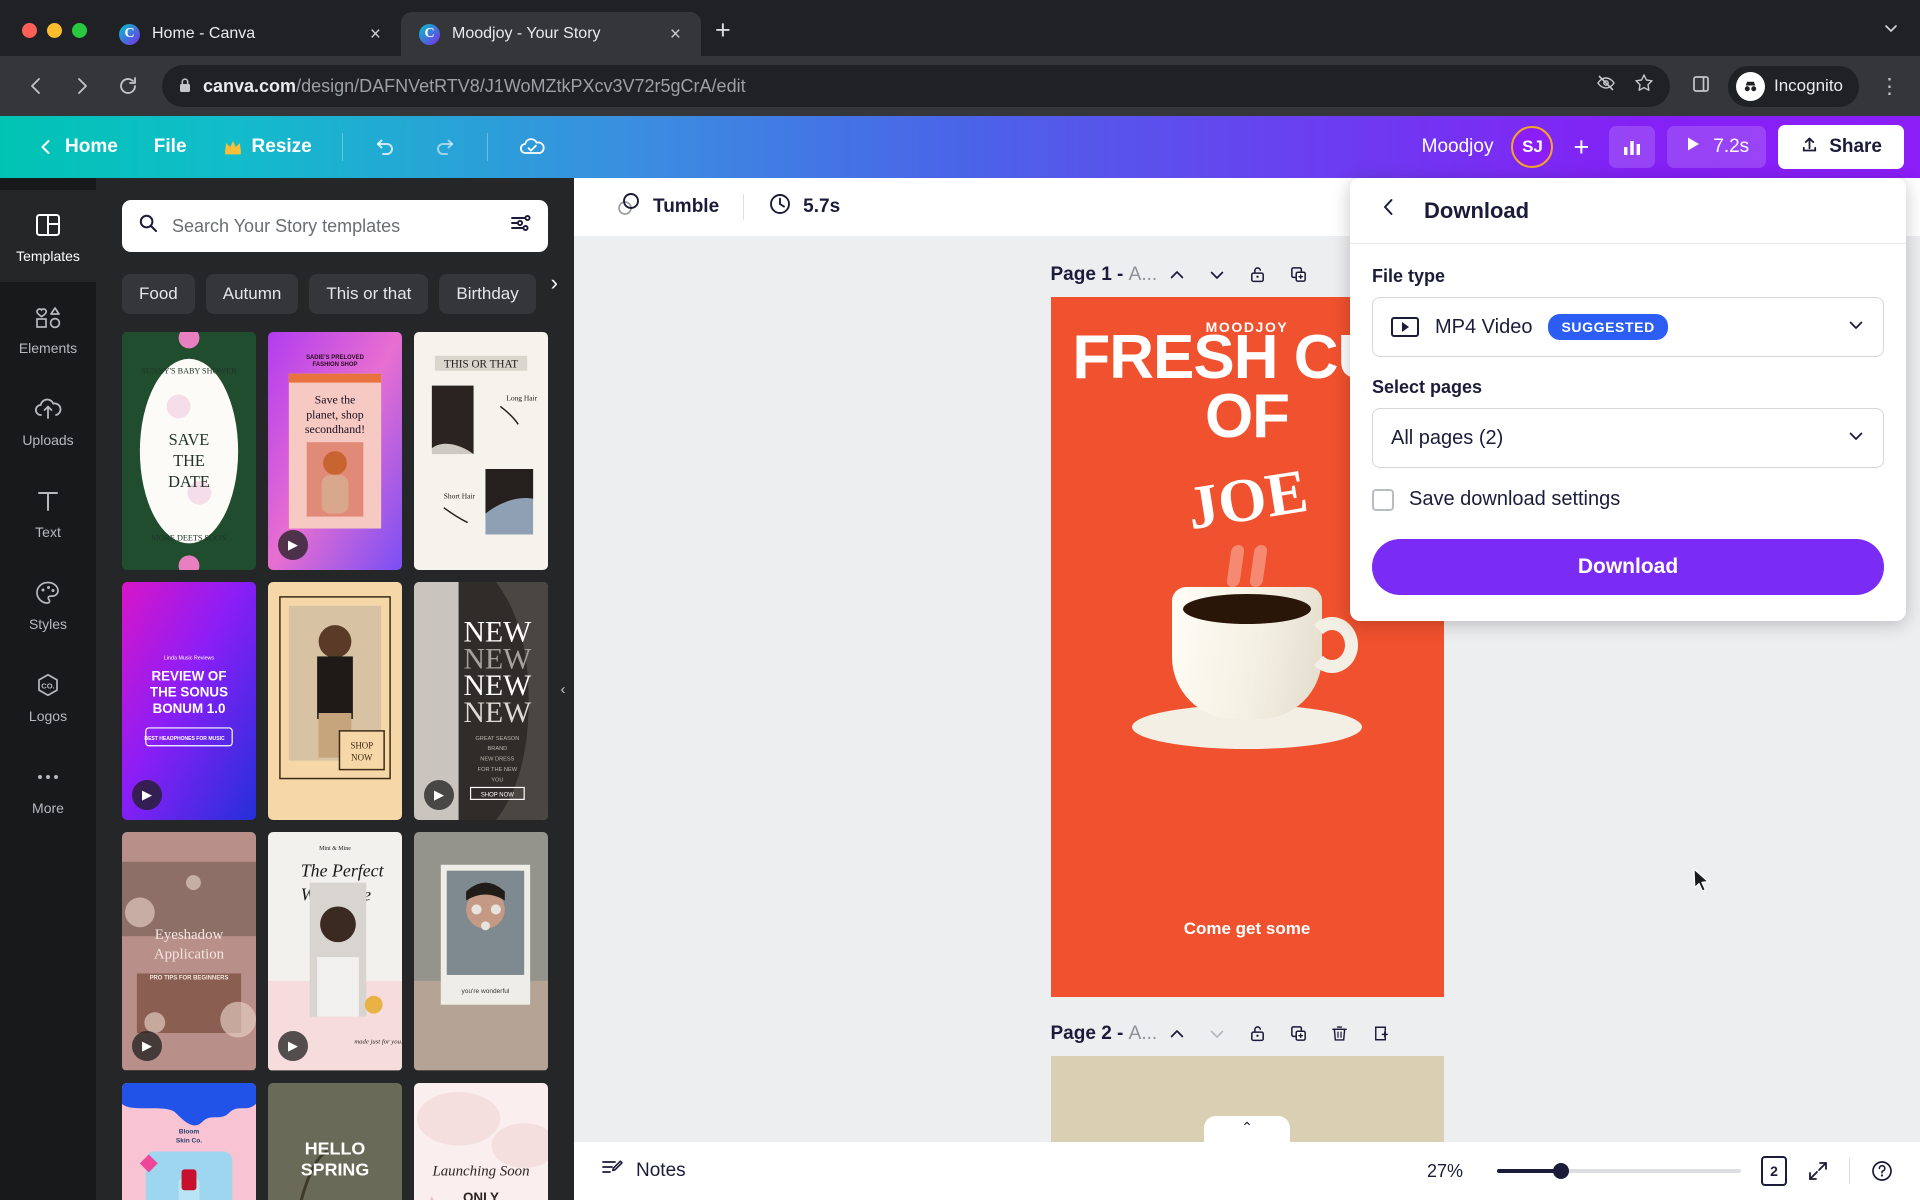  What do you see at coordinates (498, 749) in the screenshot?
I see `svg-text: BRAND` at bounding box center [498, 749].